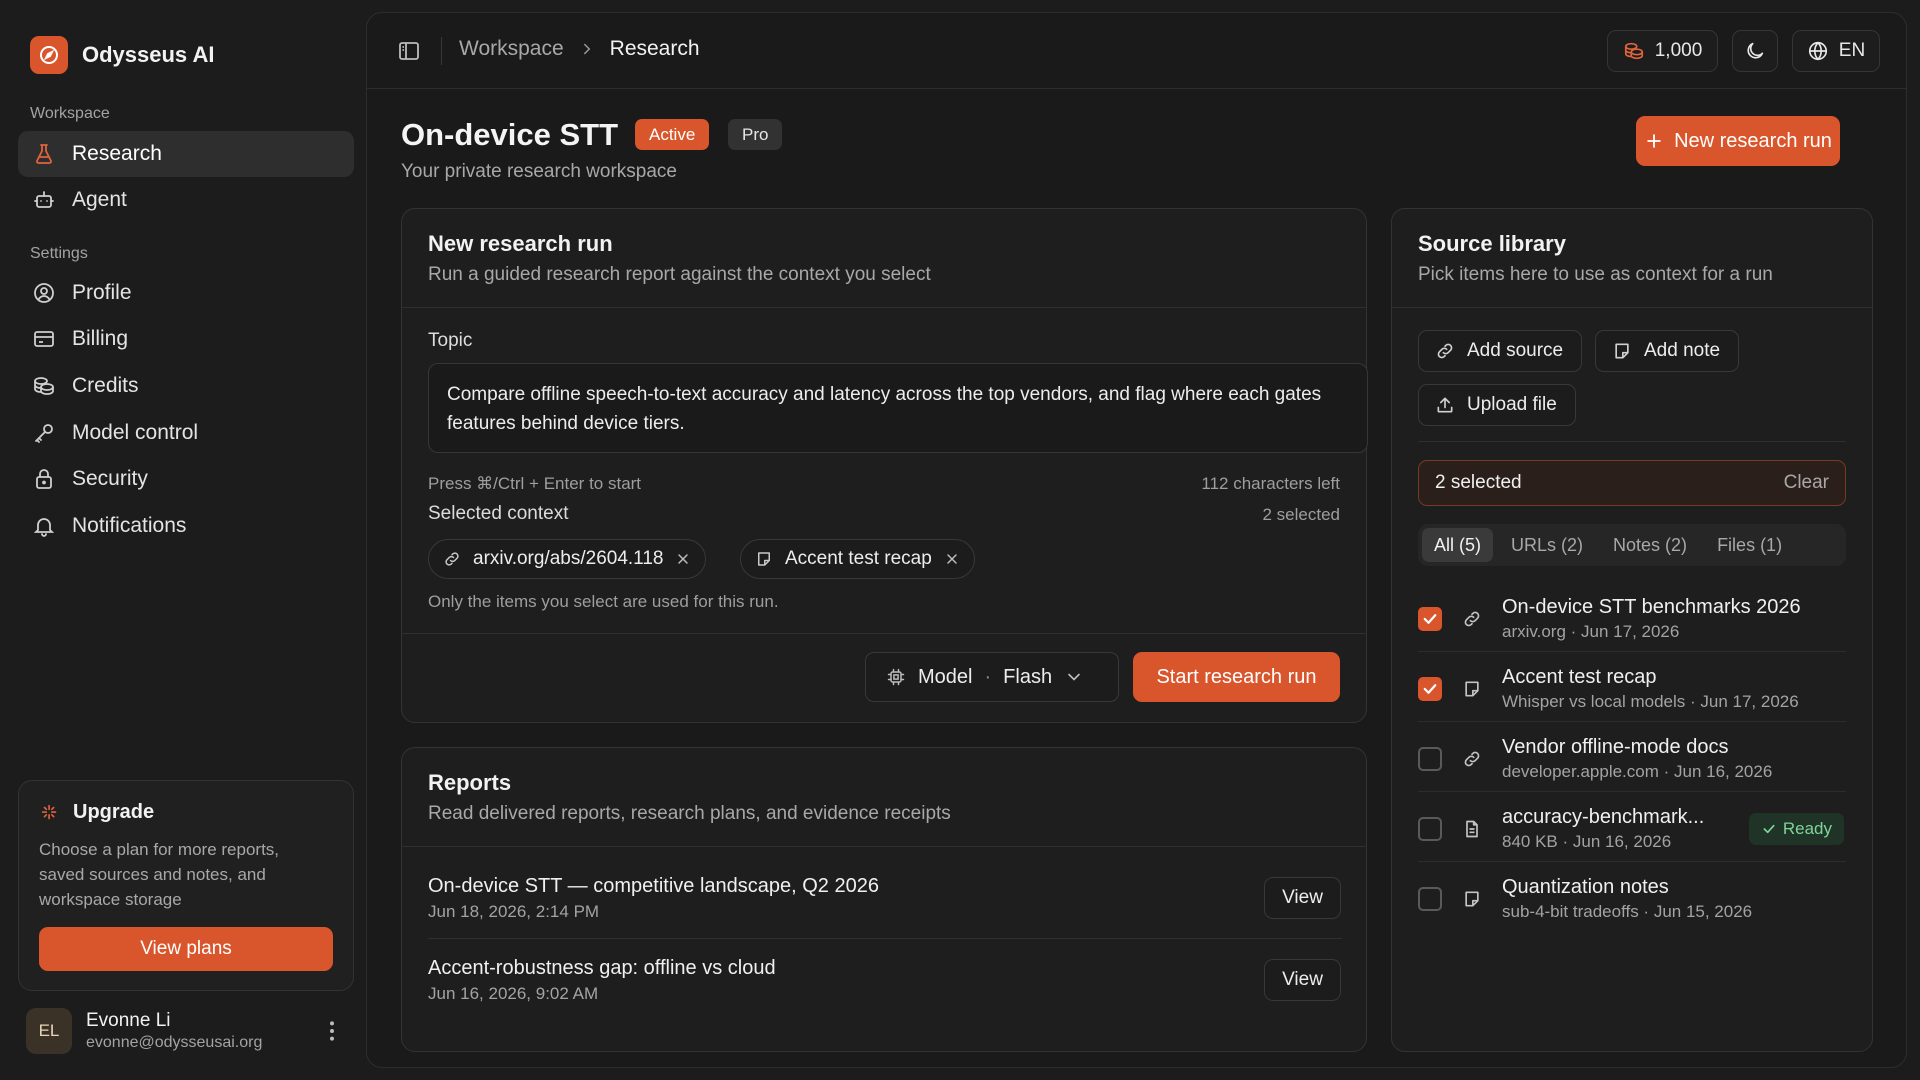  Describe the element at coordinates (59, 253) in the screenshot. I see `settings-heading: Settings` at that location.